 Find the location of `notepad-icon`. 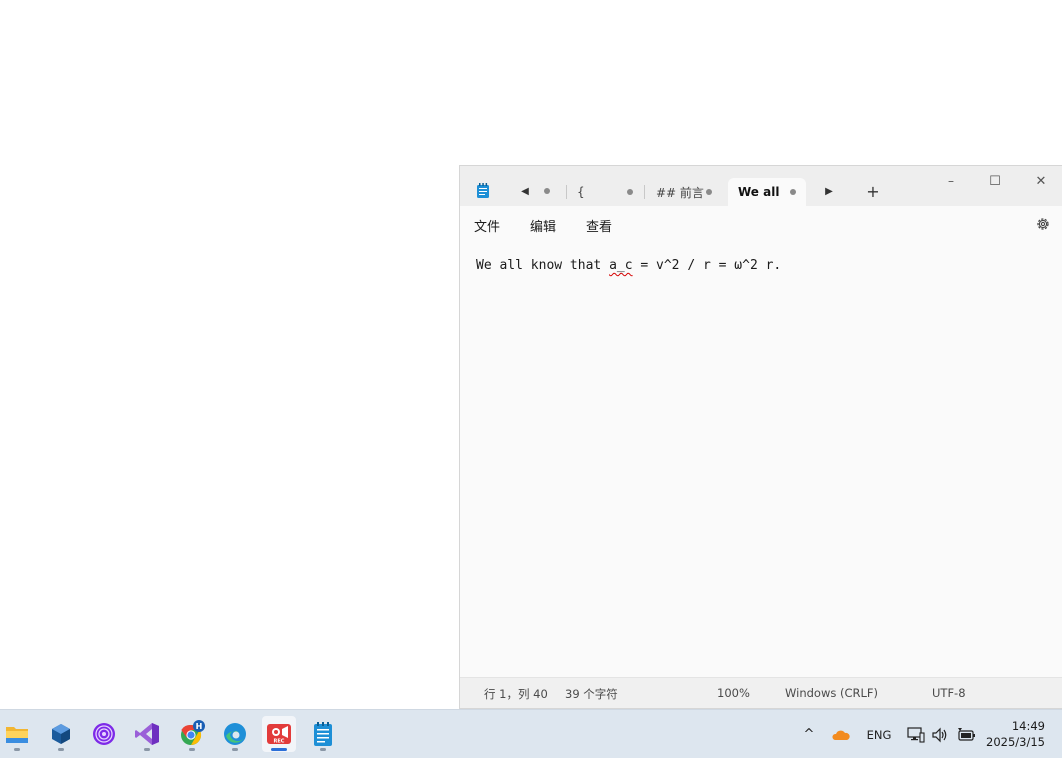

notepad-icon is located at coordinates (323, 734).